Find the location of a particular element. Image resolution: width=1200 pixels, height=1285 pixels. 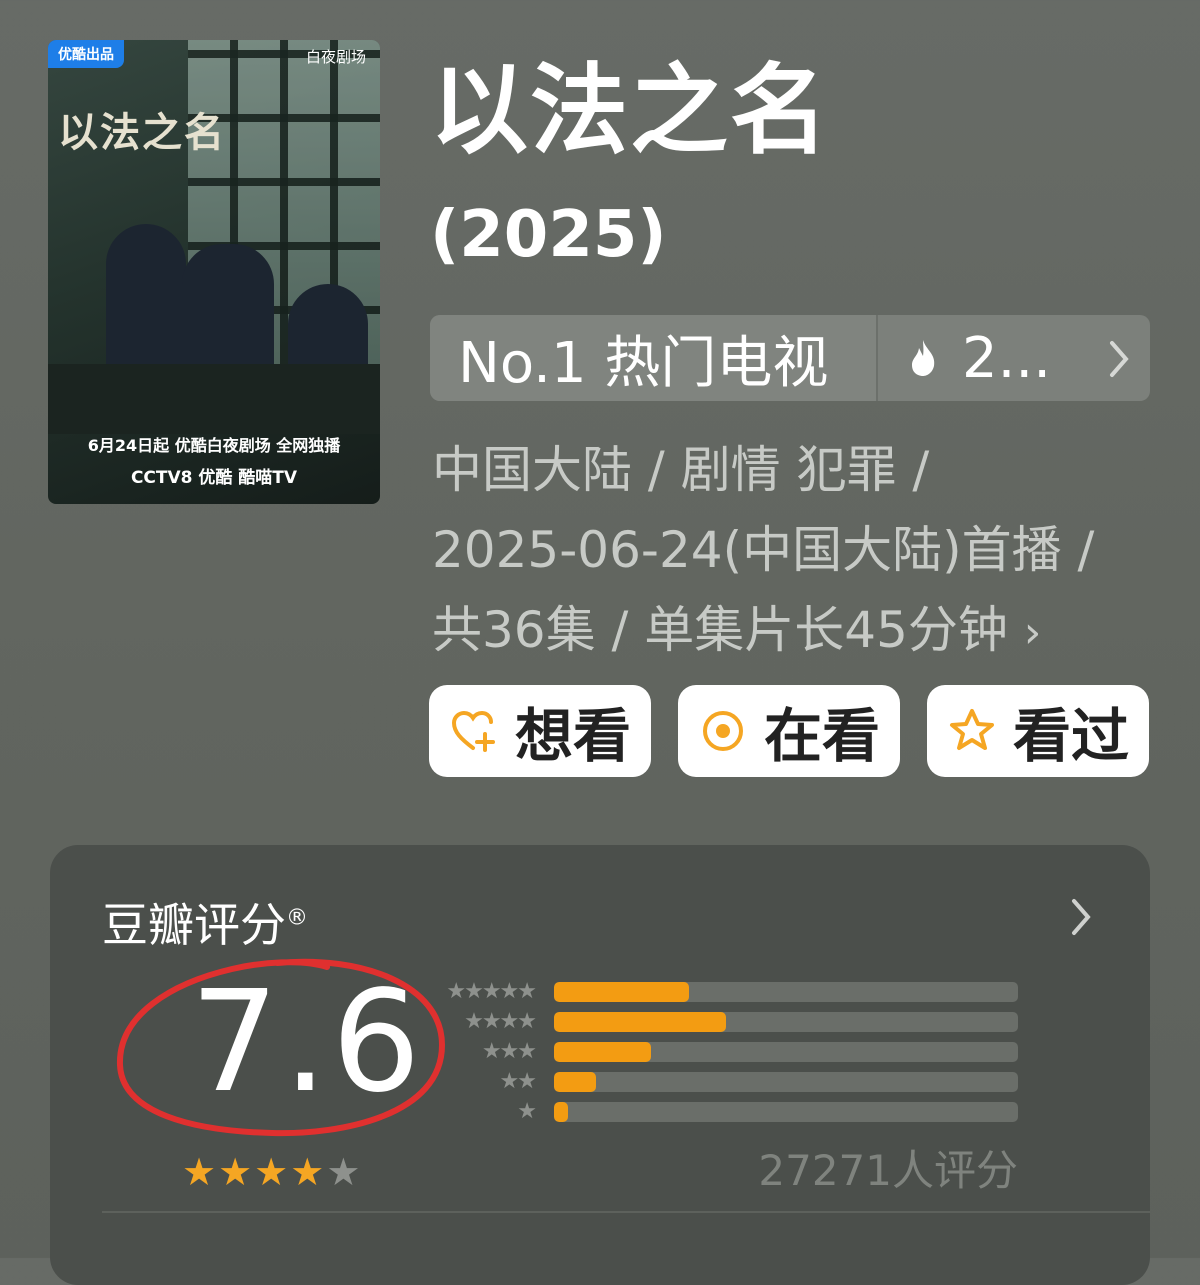

watched-button: 看过 is located at coordinates (1038, 731).